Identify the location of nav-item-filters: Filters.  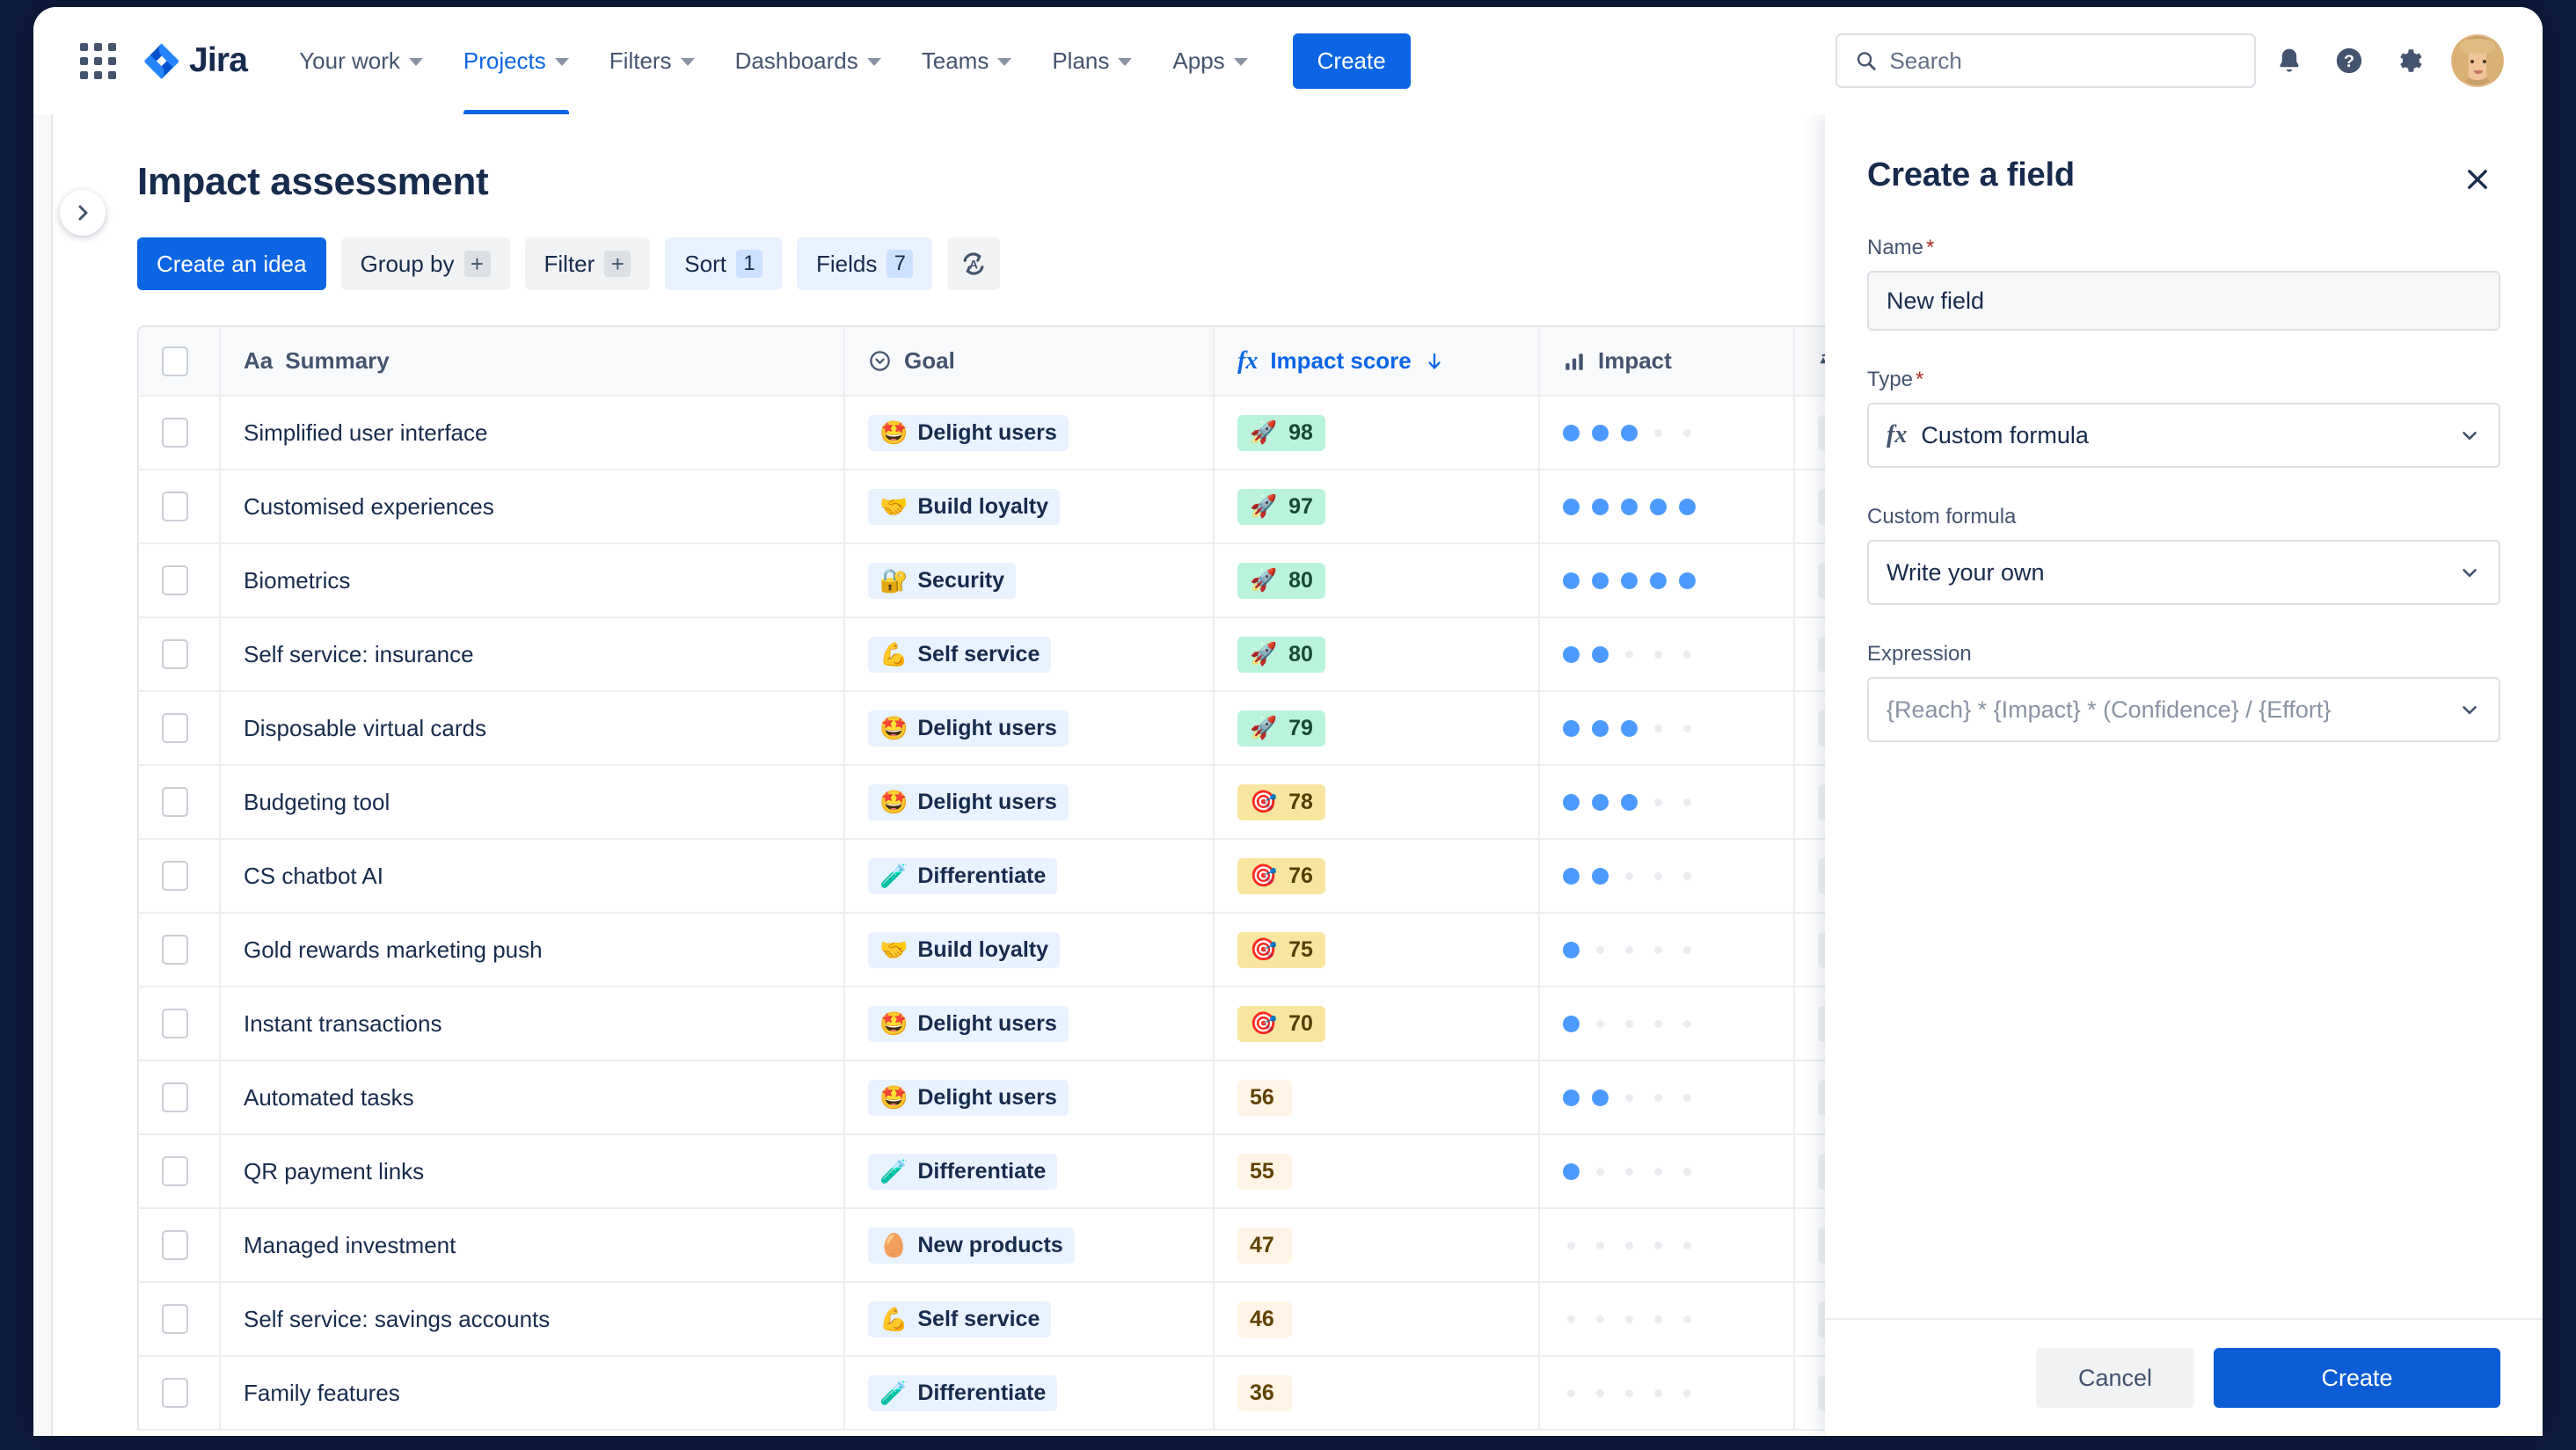
(652, 60).